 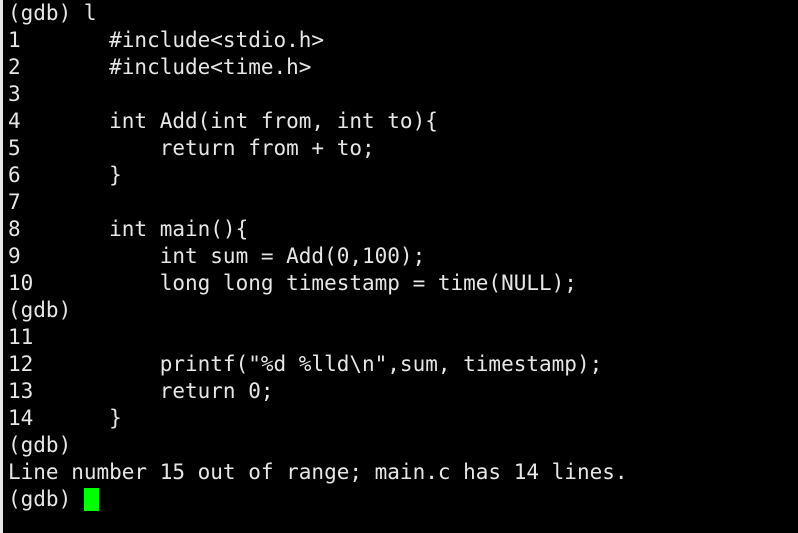 I want to click on terminal-line-source-3: 3, so click(x=14, y=94).